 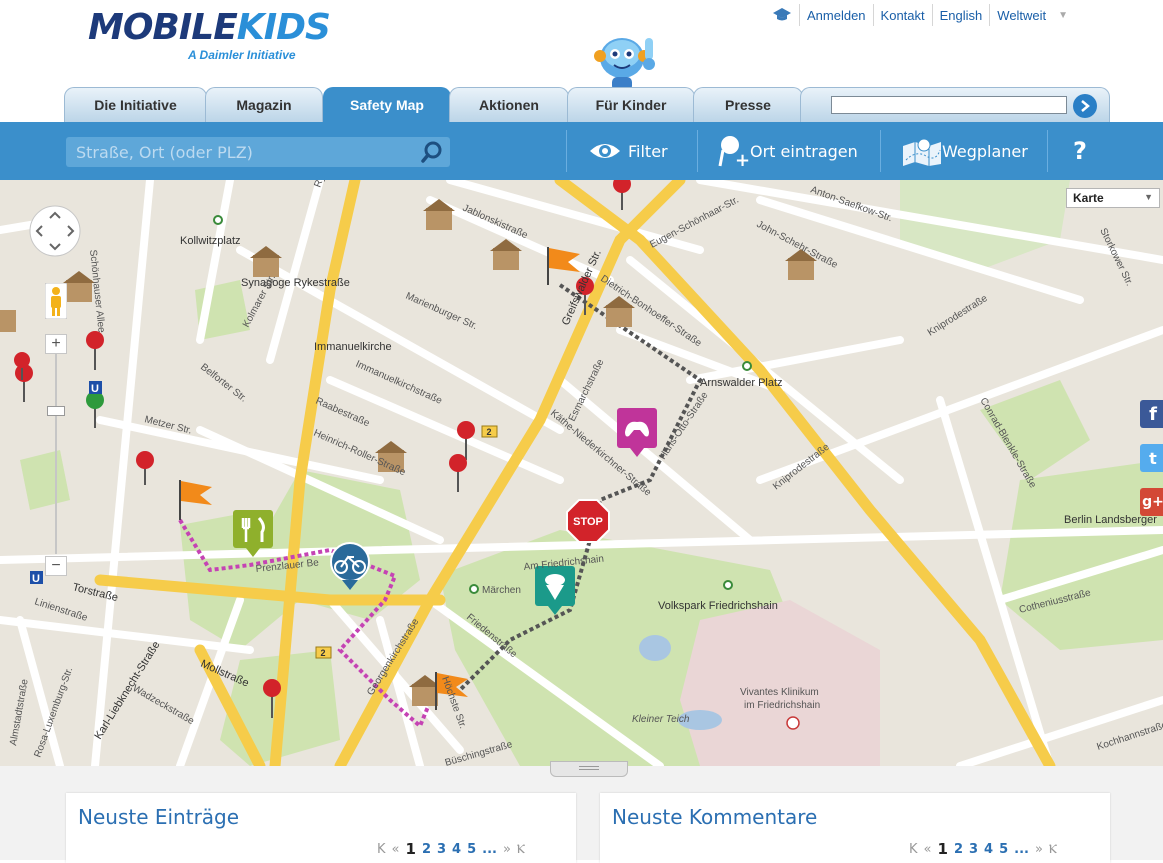 I want to click on zoom-slider-handle, so click(x=56, y=411).